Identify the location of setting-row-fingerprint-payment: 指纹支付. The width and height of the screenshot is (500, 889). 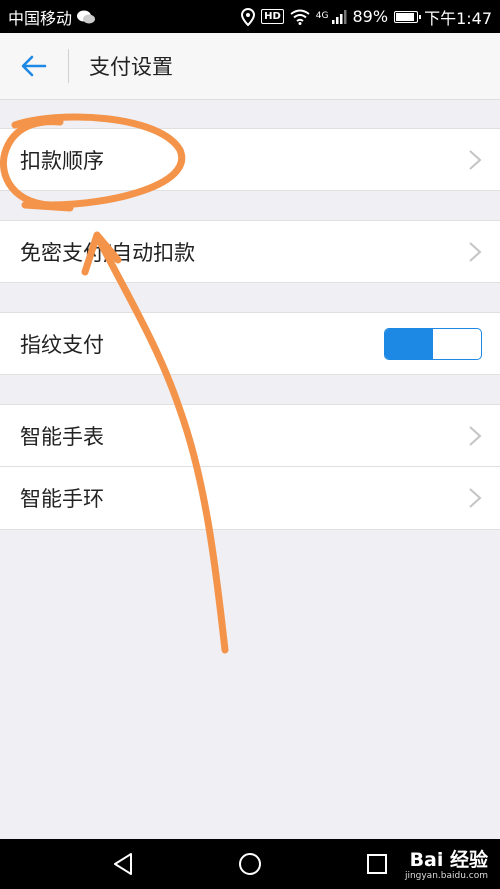
(250, 343).